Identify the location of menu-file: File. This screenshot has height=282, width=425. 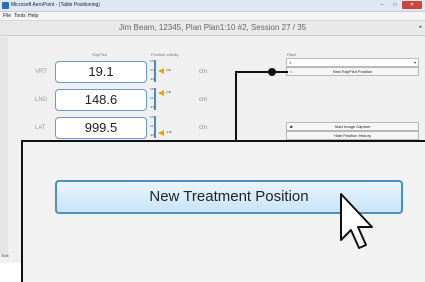
(7, 16).